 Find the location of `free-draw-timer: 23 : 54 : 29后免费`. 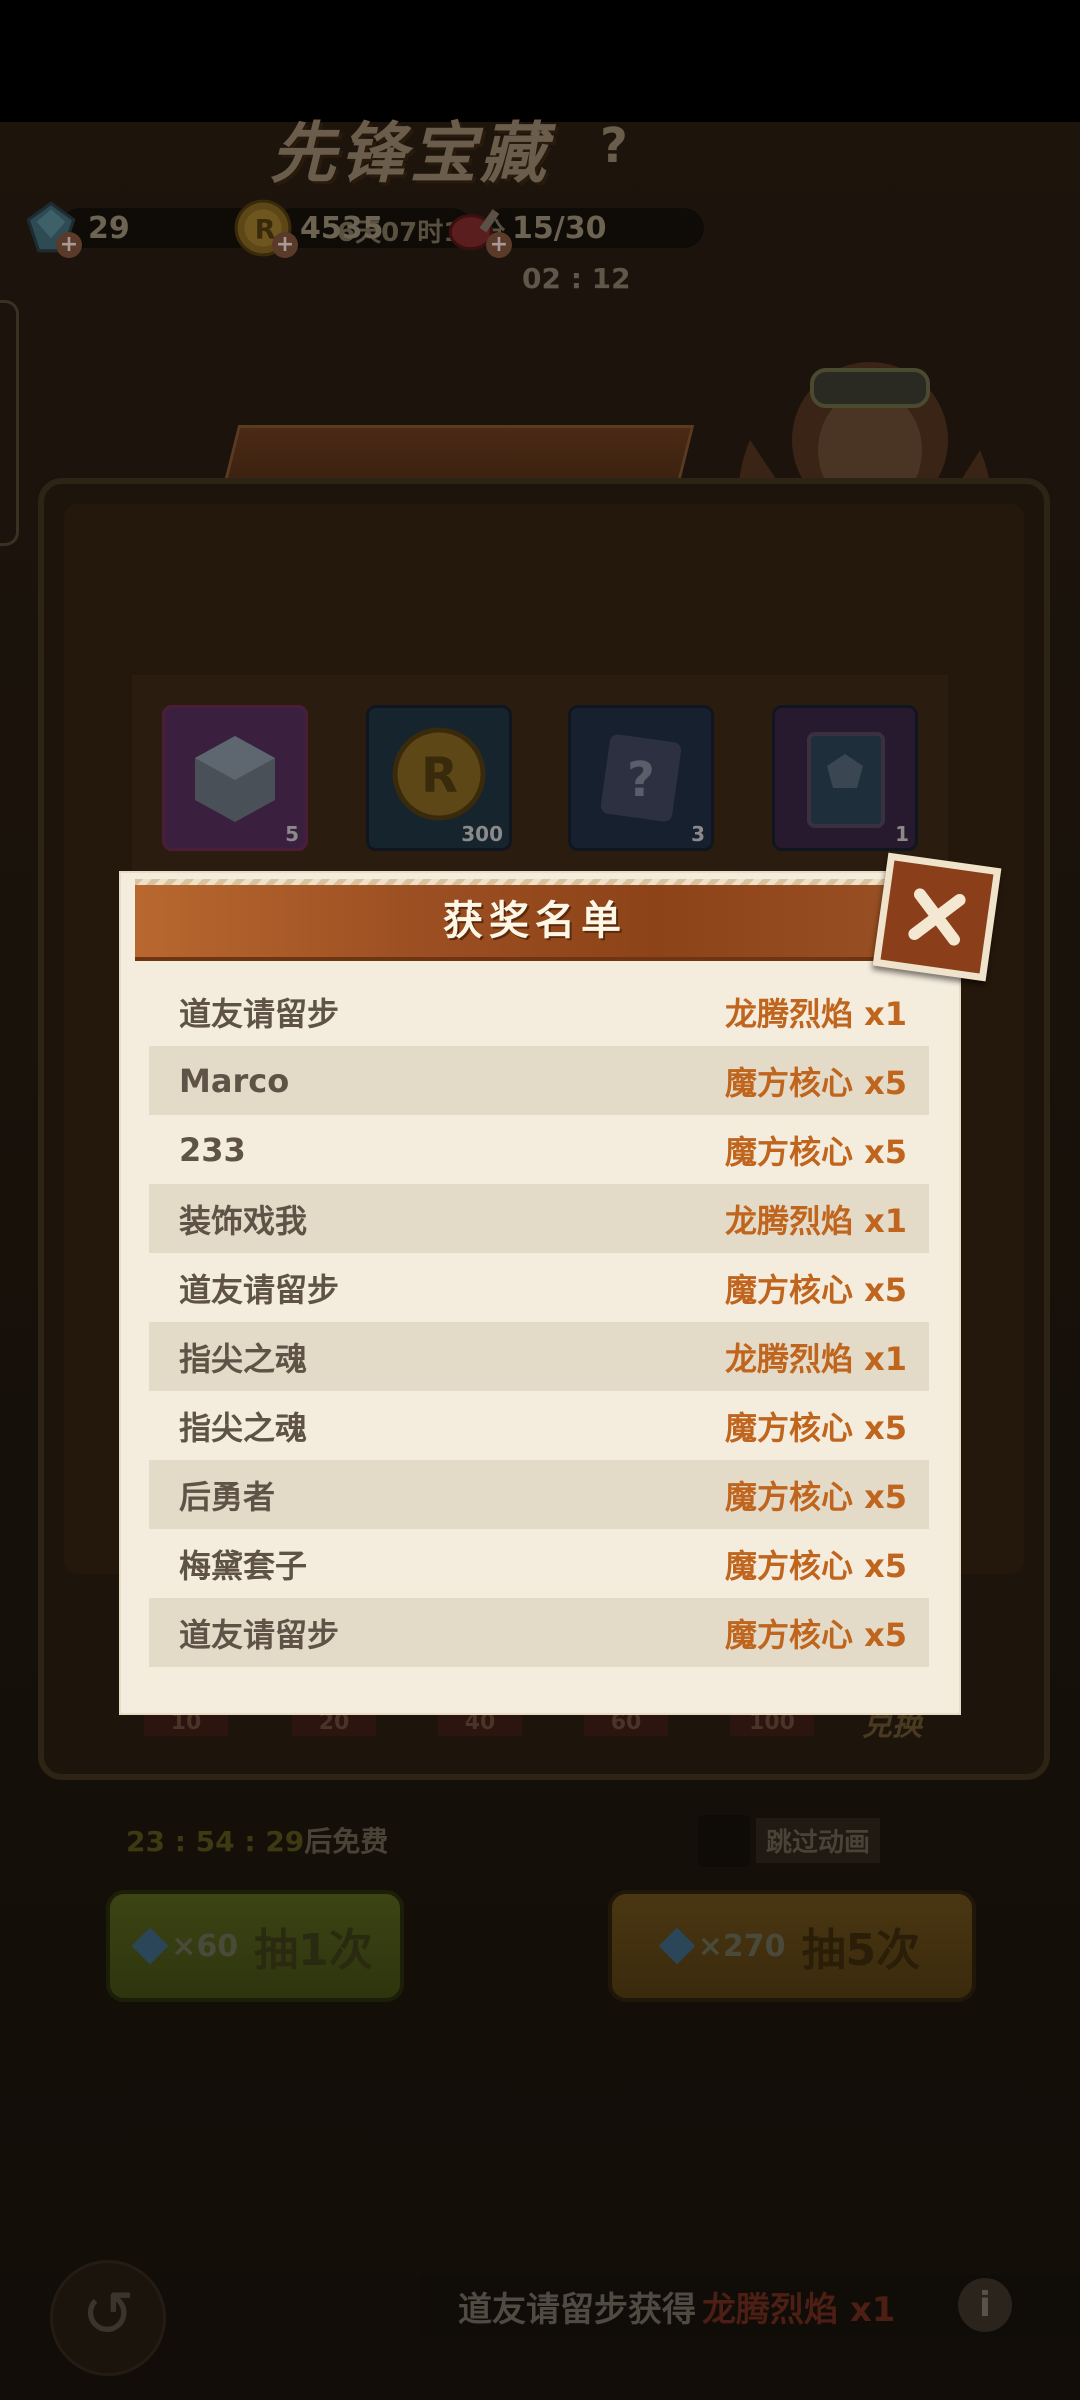

free-draw-timer: 23 : 54 : 29后免费 is located at coordinates (257, 1841).